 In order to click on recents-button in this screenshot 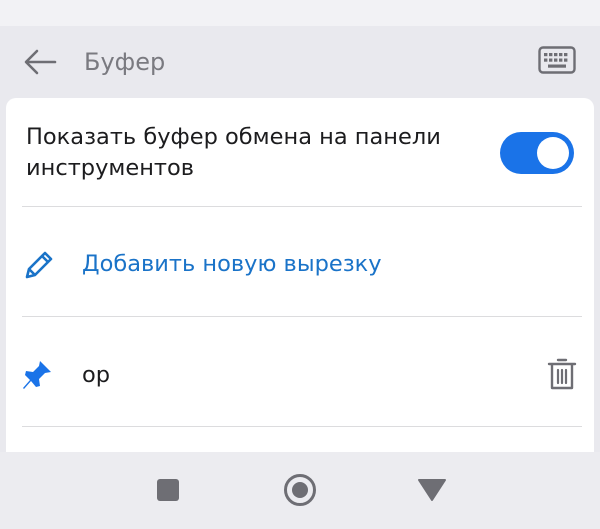, I will do `click(168, 490)`.